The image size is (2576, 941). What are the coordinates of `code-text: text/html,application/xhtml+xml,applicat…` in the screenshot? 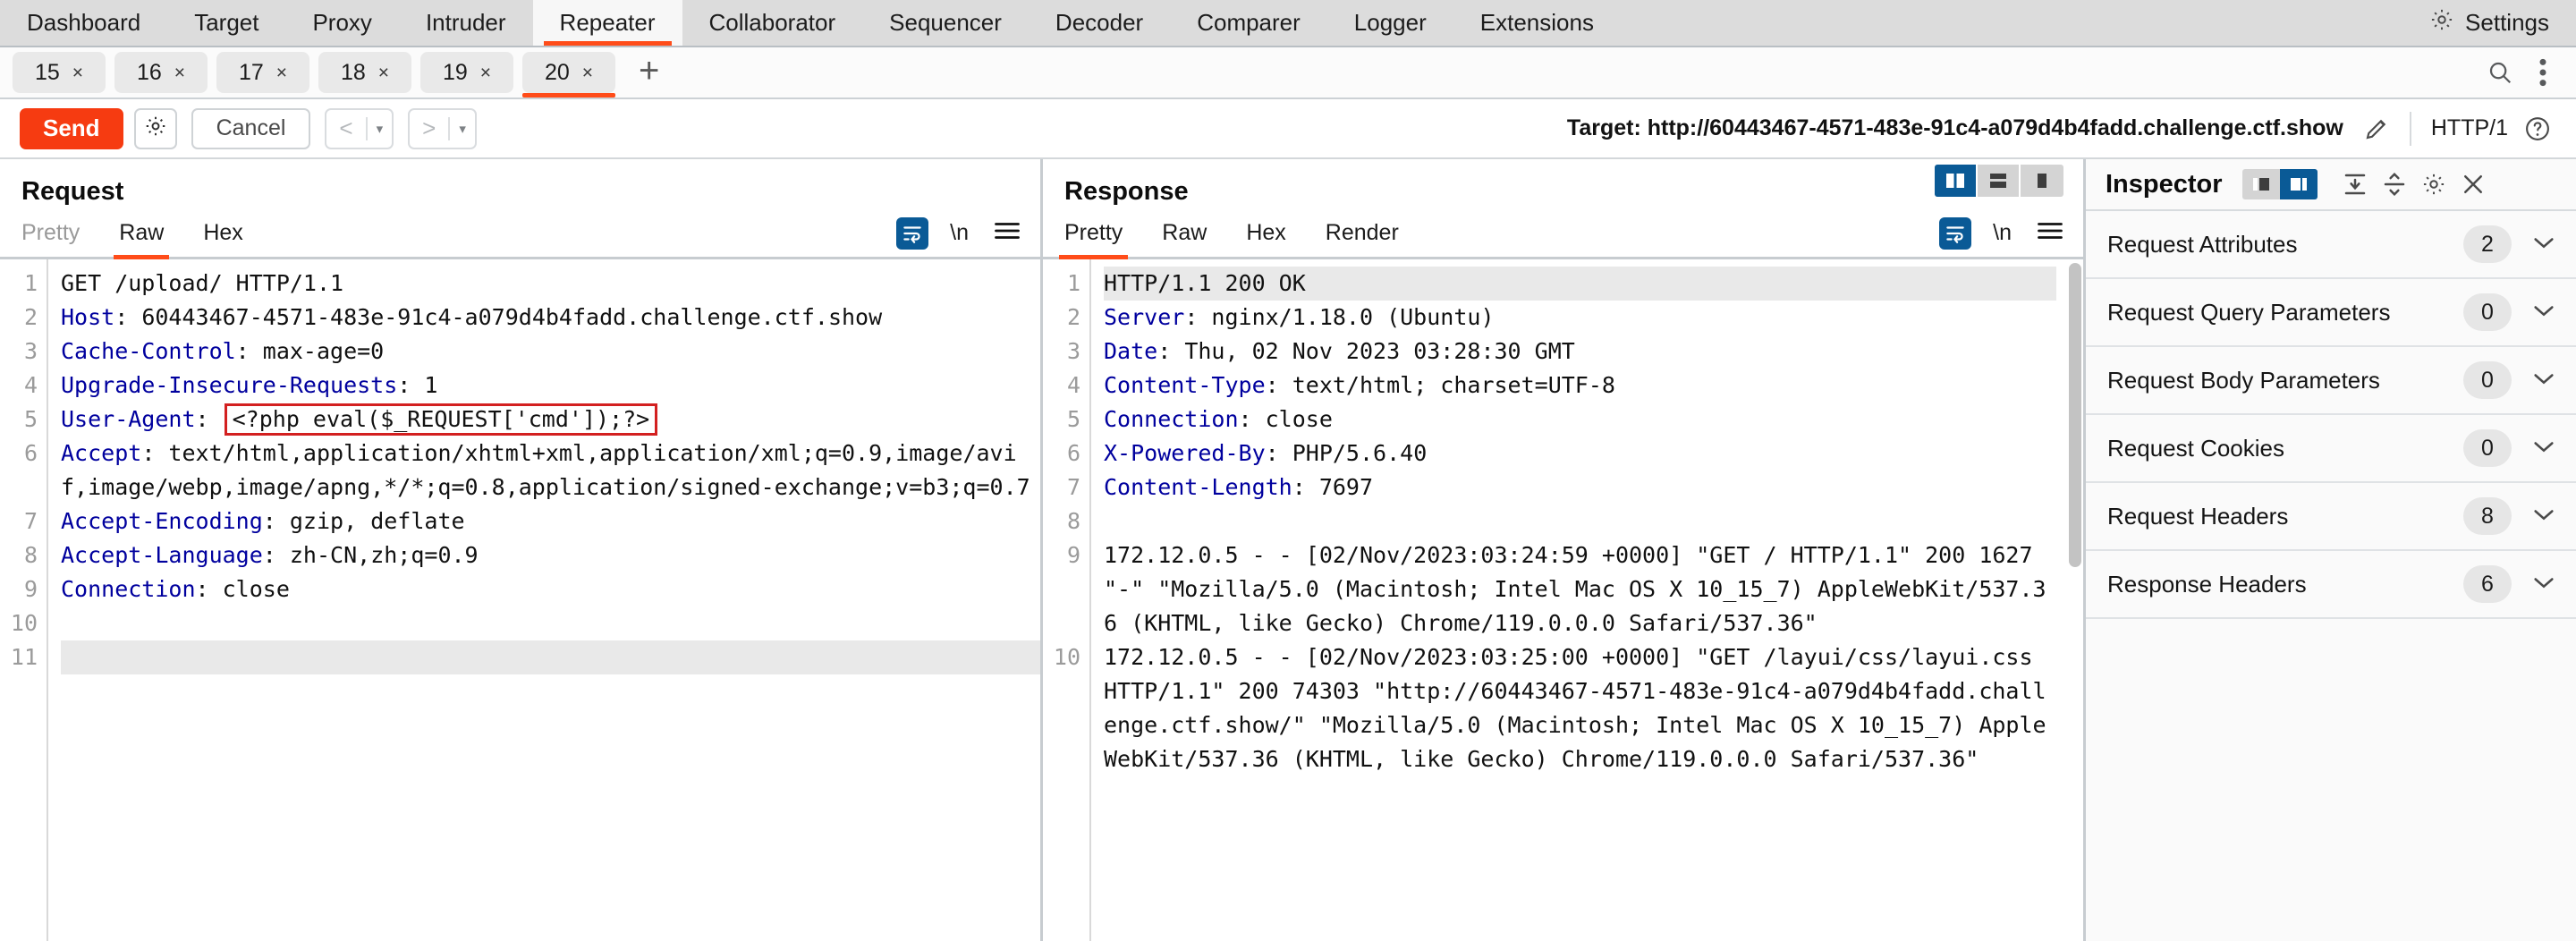 It's located at (545, 470).